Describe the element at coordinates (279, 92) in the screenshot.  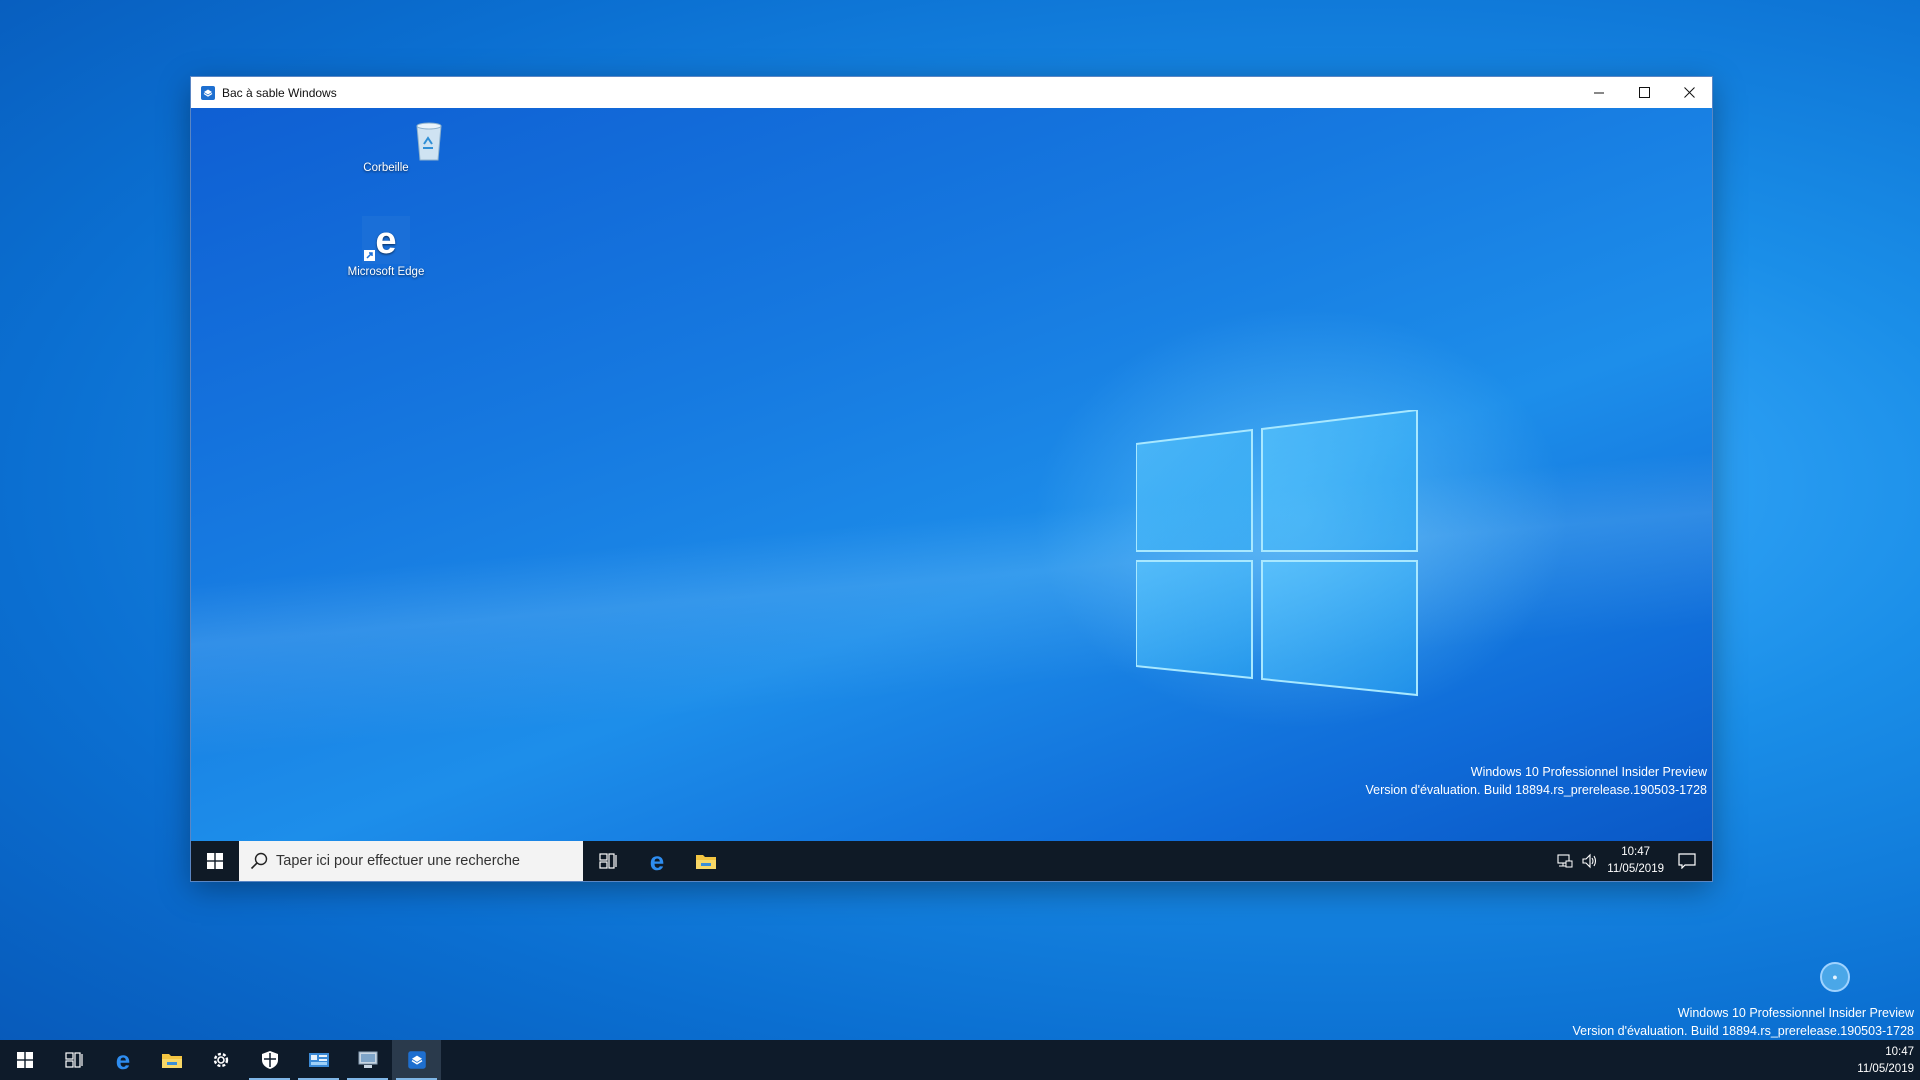
I see `window-title: Bac à sable Windows` at that location.